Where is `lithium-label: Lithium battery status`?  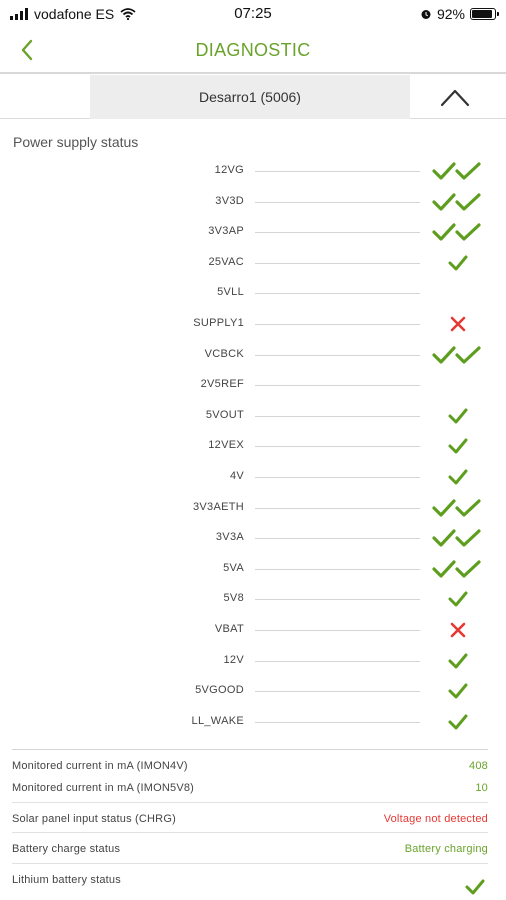 lithium-label: Lithium battery status is located at coordinates (66, 880).